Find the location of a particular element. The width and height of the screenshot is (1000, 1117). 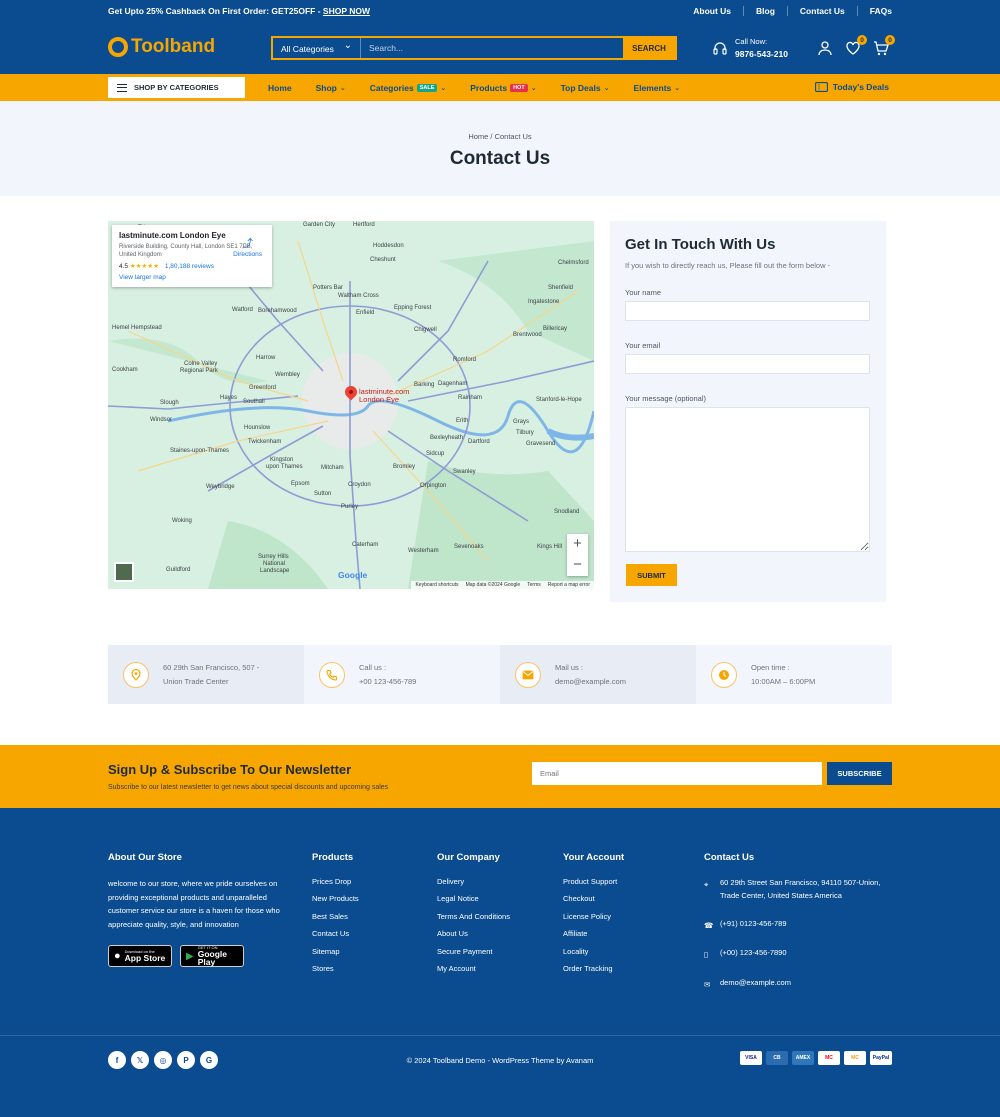

footer-link: Contact Us is located at coordinates (335, 933).